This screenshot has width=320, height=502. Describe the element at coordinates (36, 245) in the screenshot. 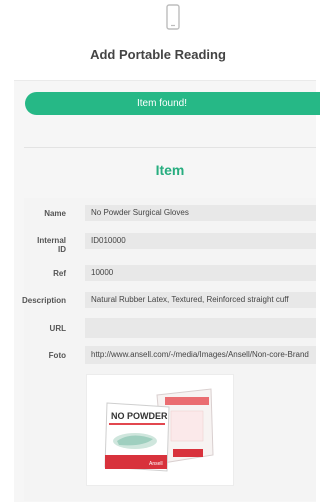

I see `internal-id-label: Internal ID` at that location.